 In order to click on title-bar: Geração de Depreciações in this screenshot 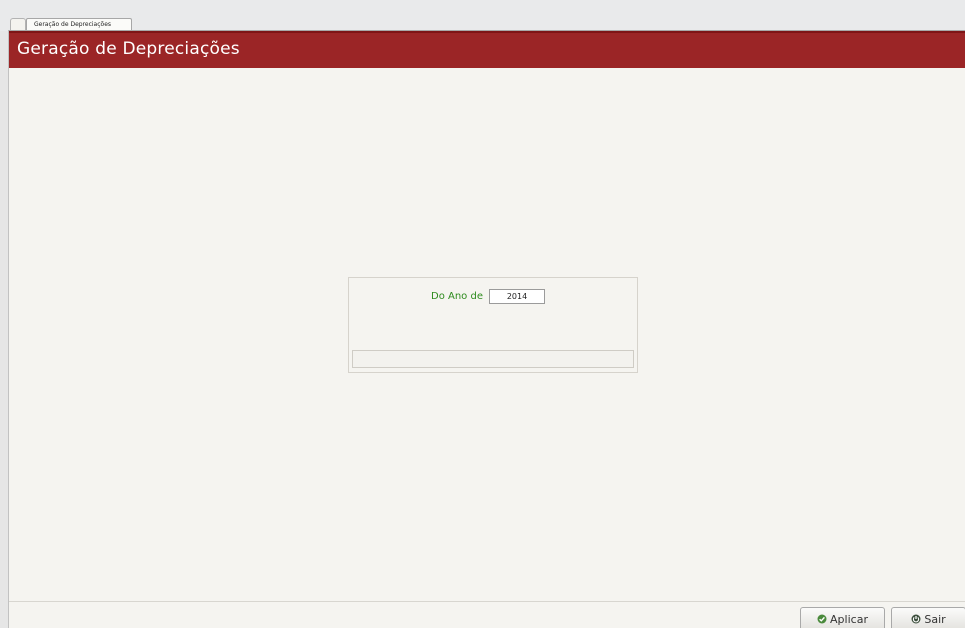, I will do `click(487, 49)`.